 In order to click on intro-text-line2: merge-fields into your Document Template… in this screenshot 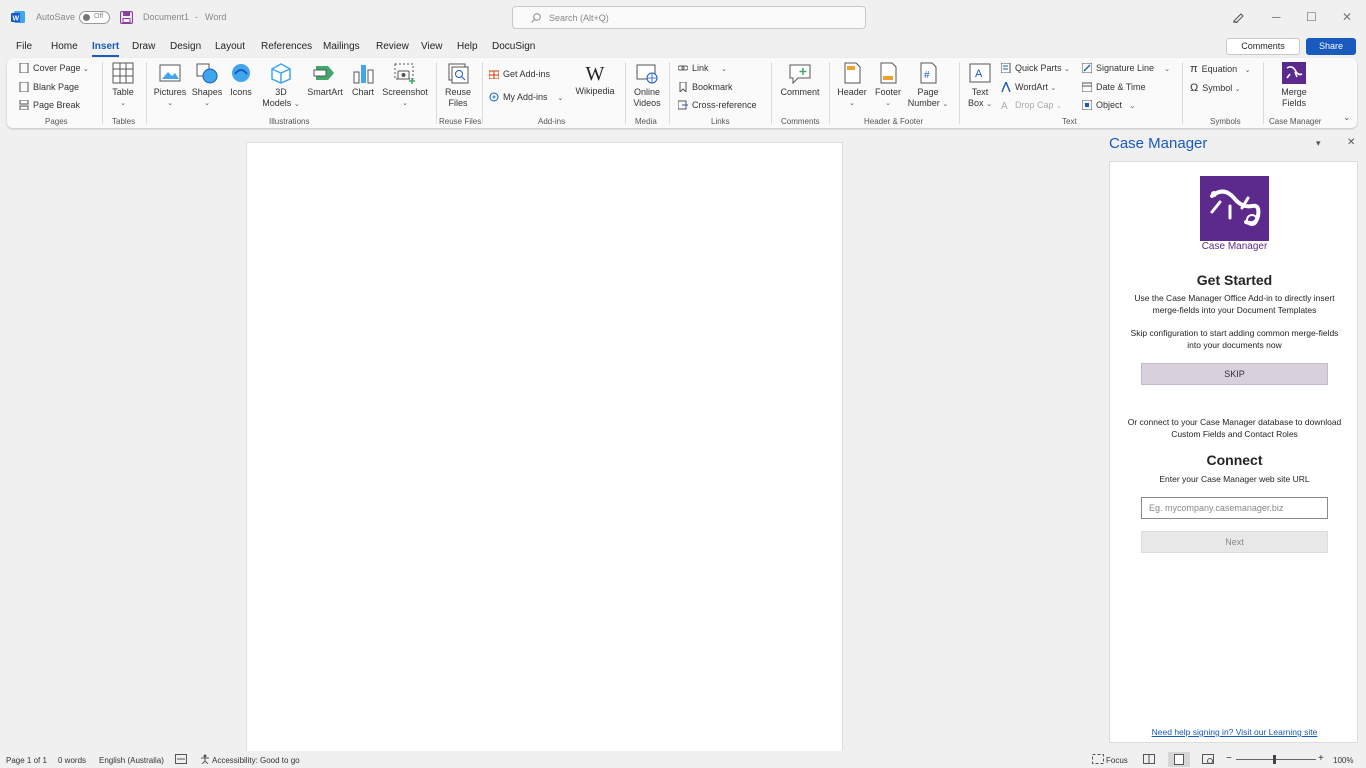, I will do `click(1234, 310)`.